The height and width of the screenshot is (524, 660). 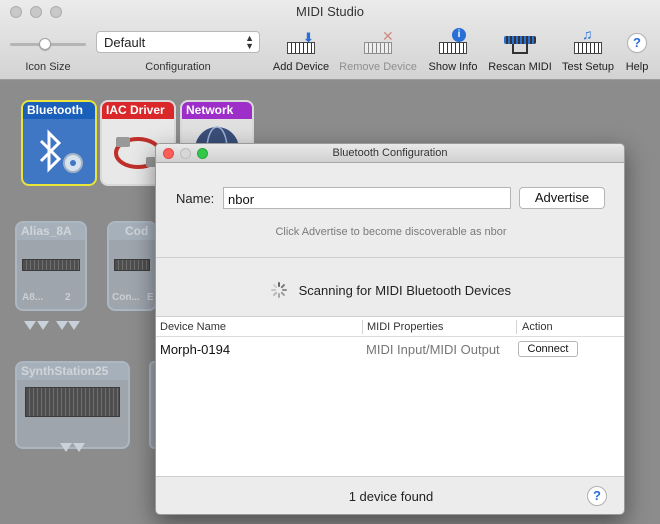 I want to click on test-setup-button: ♫ Test Setup, so click(x=588, y=49).